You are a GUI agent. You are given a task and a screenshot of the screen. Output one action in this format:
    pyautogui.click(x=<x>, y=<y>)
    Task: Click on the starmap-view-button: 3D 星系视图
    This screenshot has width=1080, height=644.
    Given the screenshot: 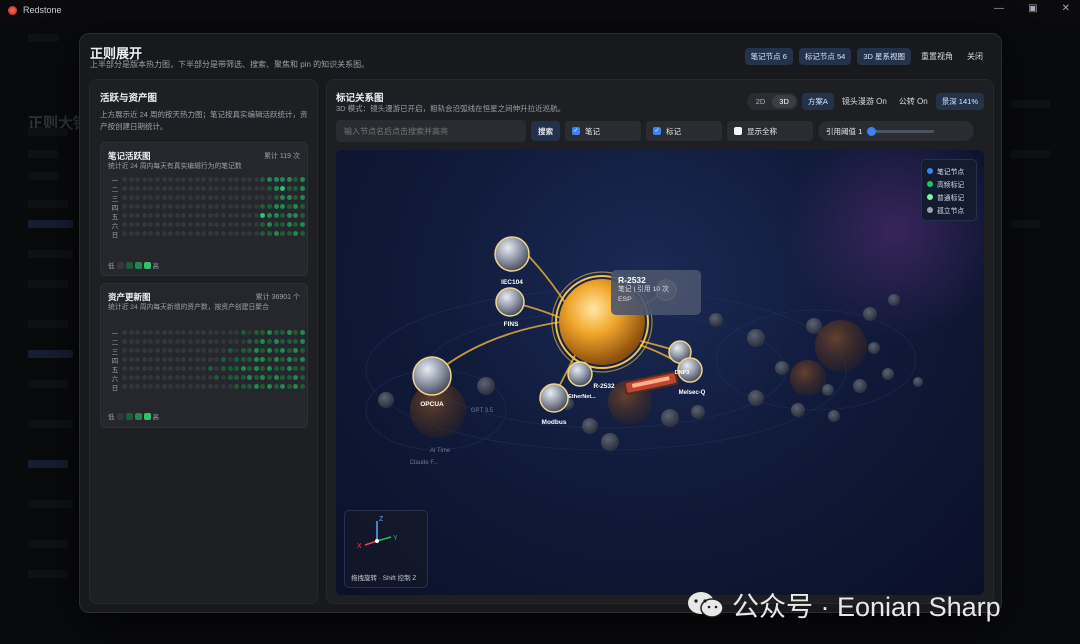 What is the action you would take?
    pyautogui.click(x=884, y=56)
    